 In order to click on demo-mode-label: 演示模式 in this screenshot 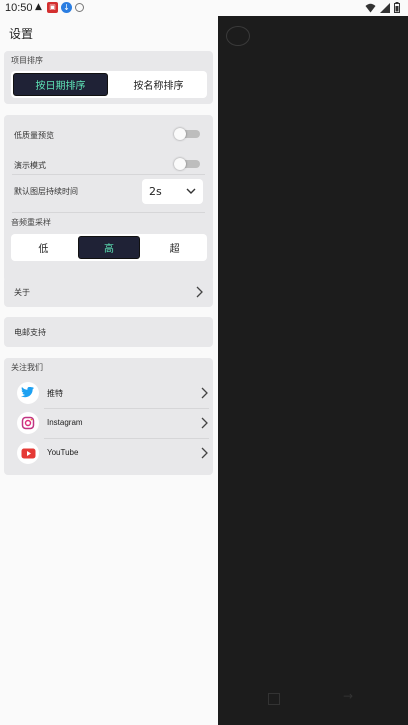, I will do `click(30, 165)`.